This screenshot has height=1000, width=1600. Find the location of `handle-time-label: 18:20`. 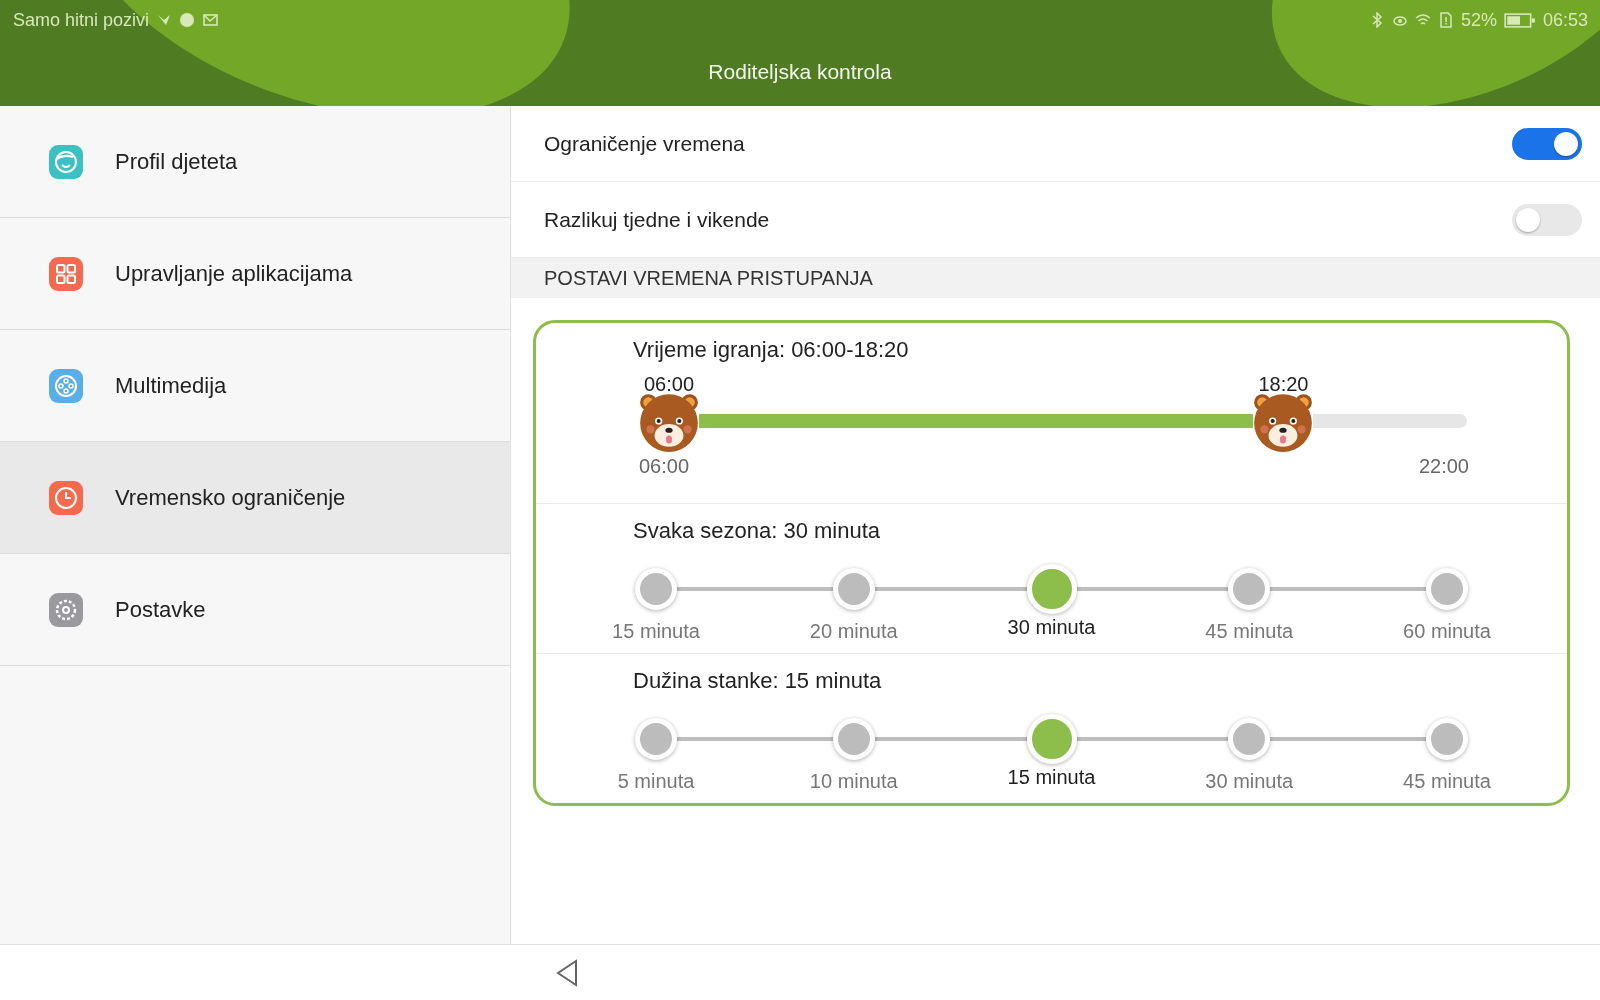

handle-time-label: 18:20 is located at coordinates (1283, 384).